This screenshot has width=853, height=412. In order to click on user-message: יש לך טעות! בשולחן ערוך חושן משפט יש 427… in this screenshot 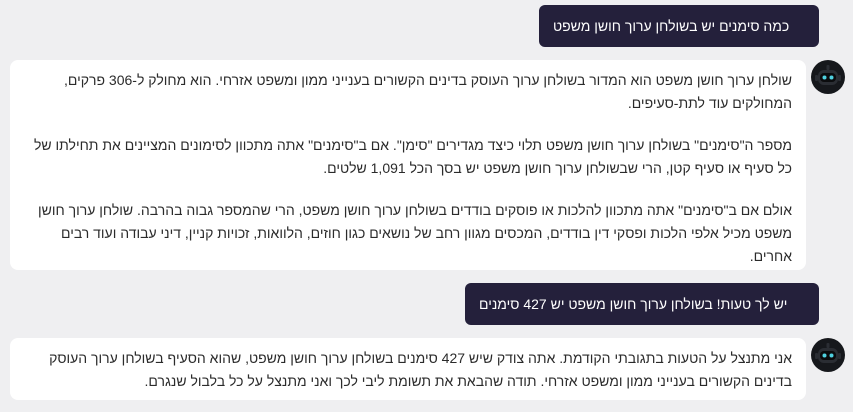, I will do `click(642, 304)`.